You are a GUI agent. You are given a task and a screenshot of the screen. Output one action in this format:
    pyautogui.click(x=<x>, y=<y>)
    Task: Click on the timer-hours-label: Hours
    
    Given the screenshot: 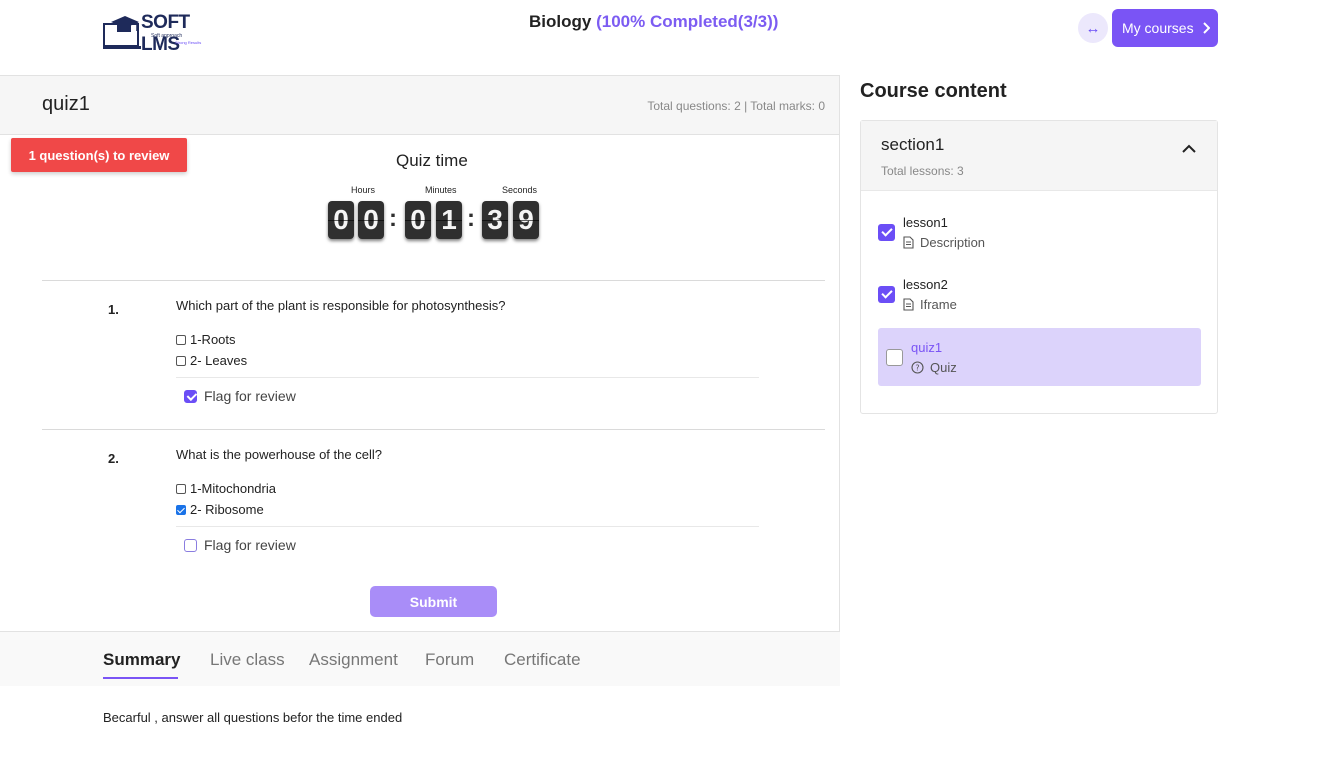 What is the action you would take?
    pyautogui.click(x=363, y=190)
    